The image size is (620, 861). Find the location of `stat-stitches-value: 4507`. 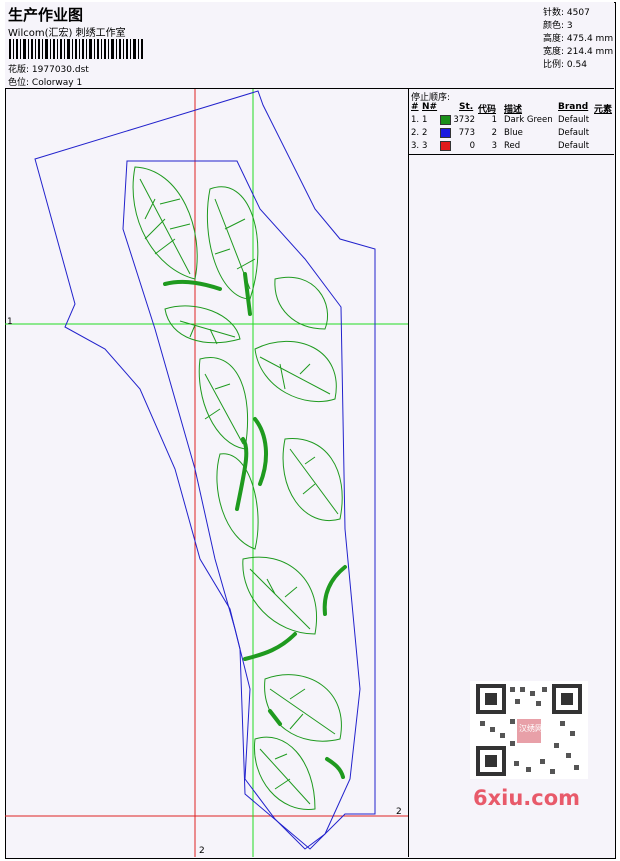

stat-stitches-value: 4507 is located at coordinates (578, 13).